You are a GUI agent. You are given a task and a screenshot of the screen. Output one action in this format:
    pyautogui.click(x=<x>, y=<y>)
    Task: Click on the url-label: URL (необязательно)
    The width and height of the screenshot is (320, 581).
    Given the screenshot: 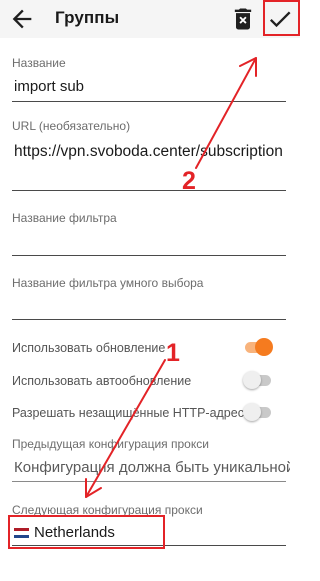 What is the action you would take?
    pyautogui.click(x=71, y=126)
    